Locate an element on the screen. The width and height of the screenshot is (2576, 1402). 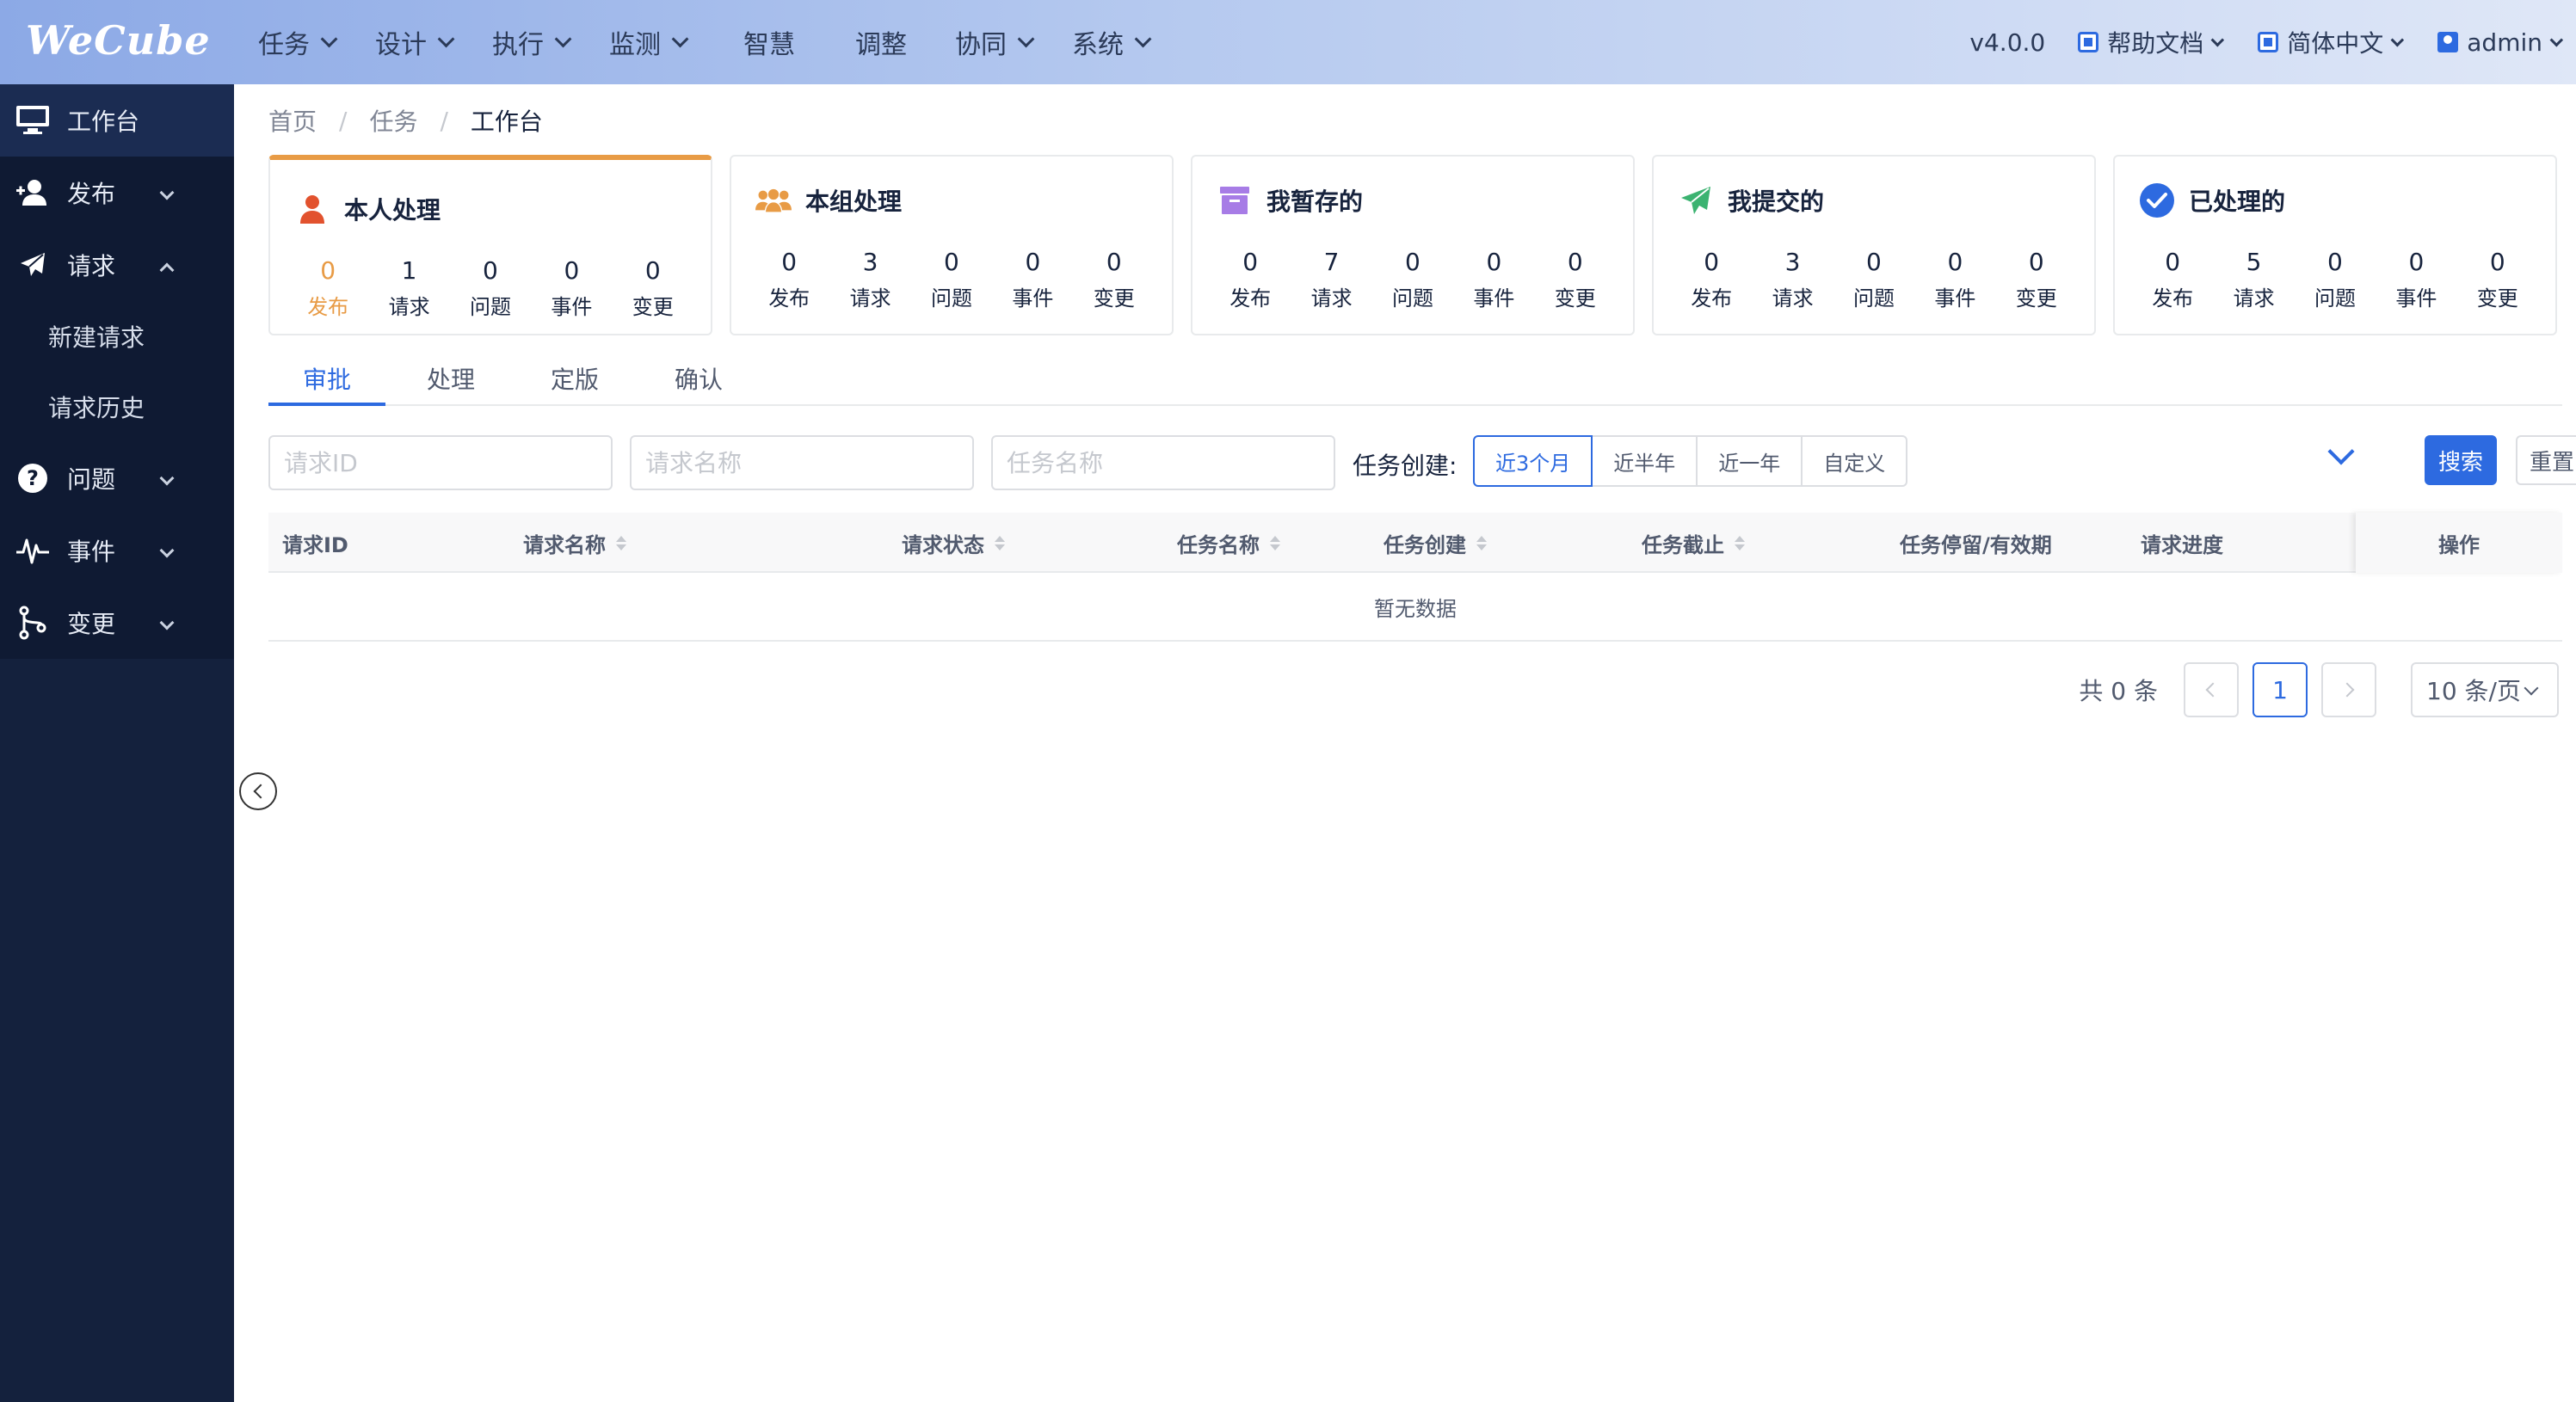
sidebar-item-label: 发布 is located at coordinates (92, 194).